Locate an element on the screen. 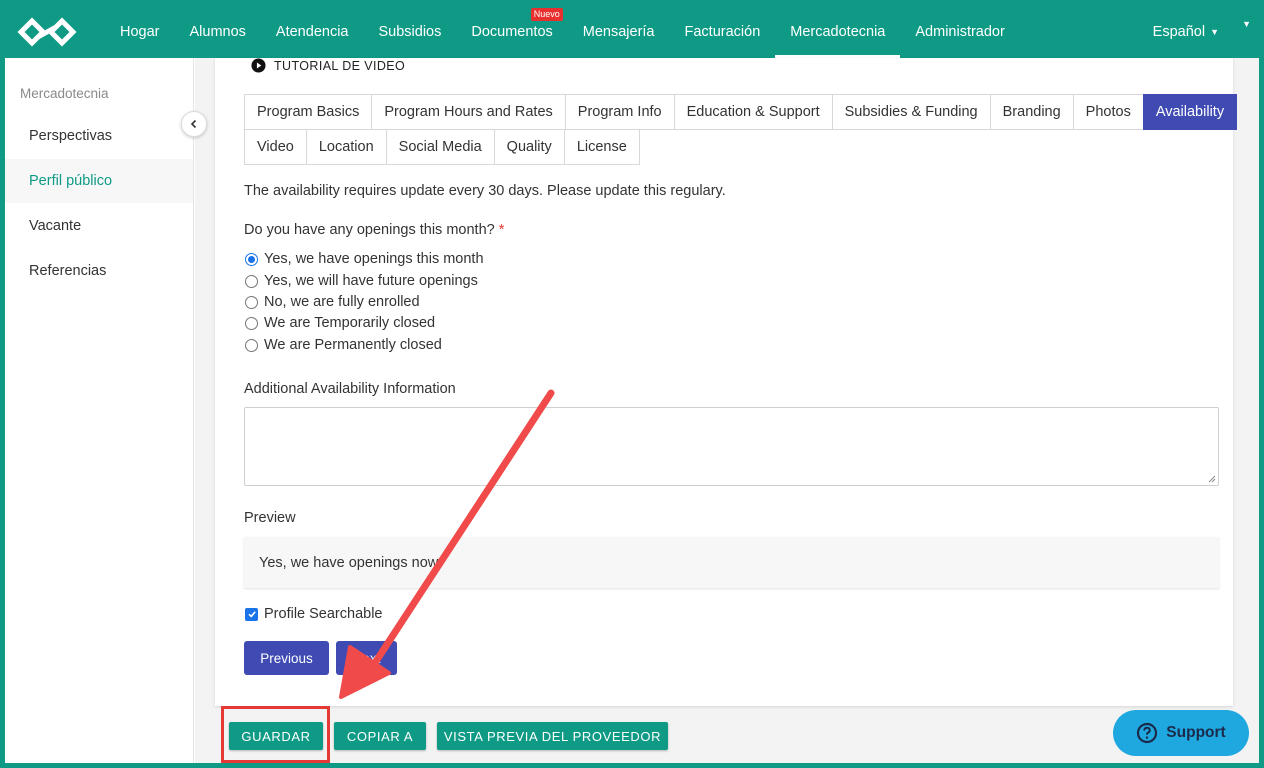 The image size is (1264, 768). nav-subsidios: Subsidios is located at coordinates (409, 31).